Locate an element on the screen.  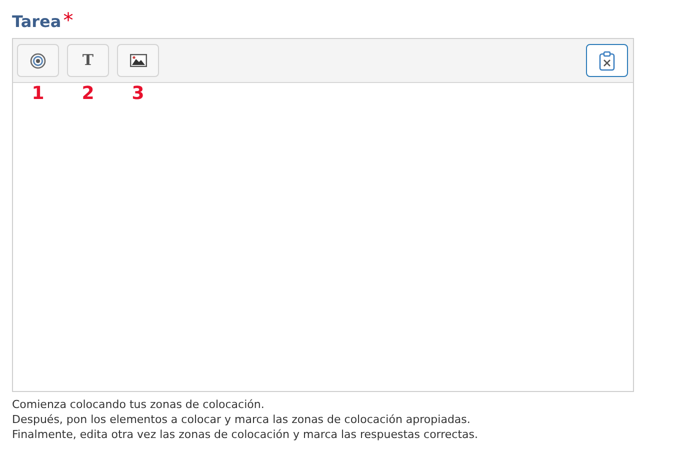
clipboard-icon is located at coordinates (607, 60).